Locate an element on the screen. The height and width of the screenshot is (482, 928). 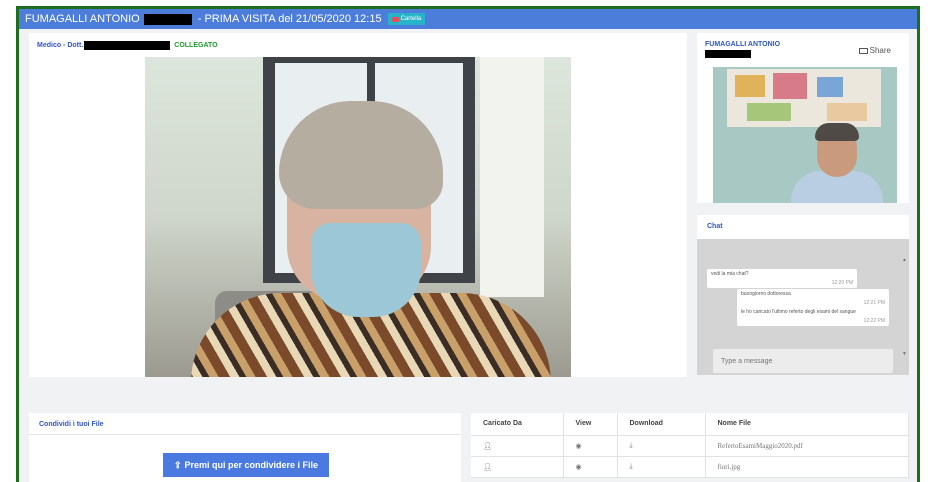
remote-header: FUMAGALLI ANTONIO Share is located at coordinates (803, 50).